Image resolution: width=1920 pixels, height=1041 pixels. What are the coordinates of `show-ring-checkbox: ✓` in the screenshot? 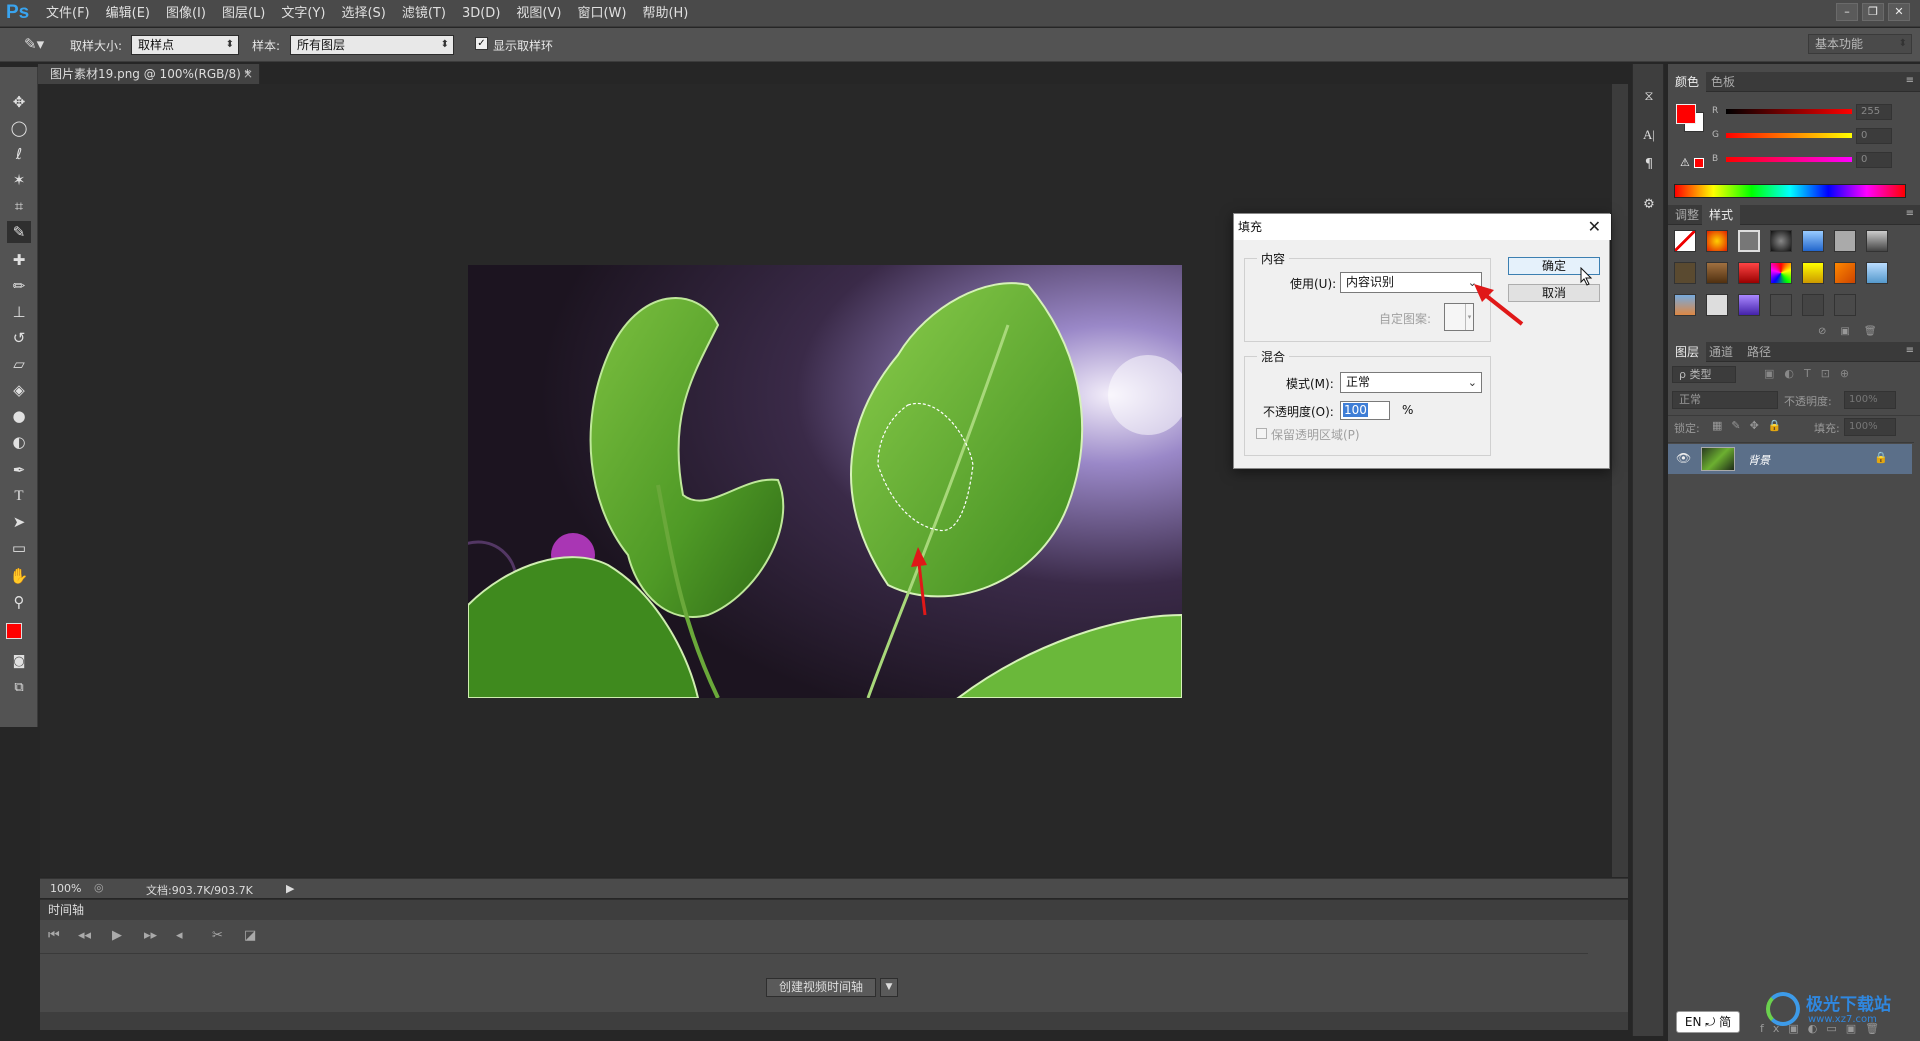 It's located at (481, 43).